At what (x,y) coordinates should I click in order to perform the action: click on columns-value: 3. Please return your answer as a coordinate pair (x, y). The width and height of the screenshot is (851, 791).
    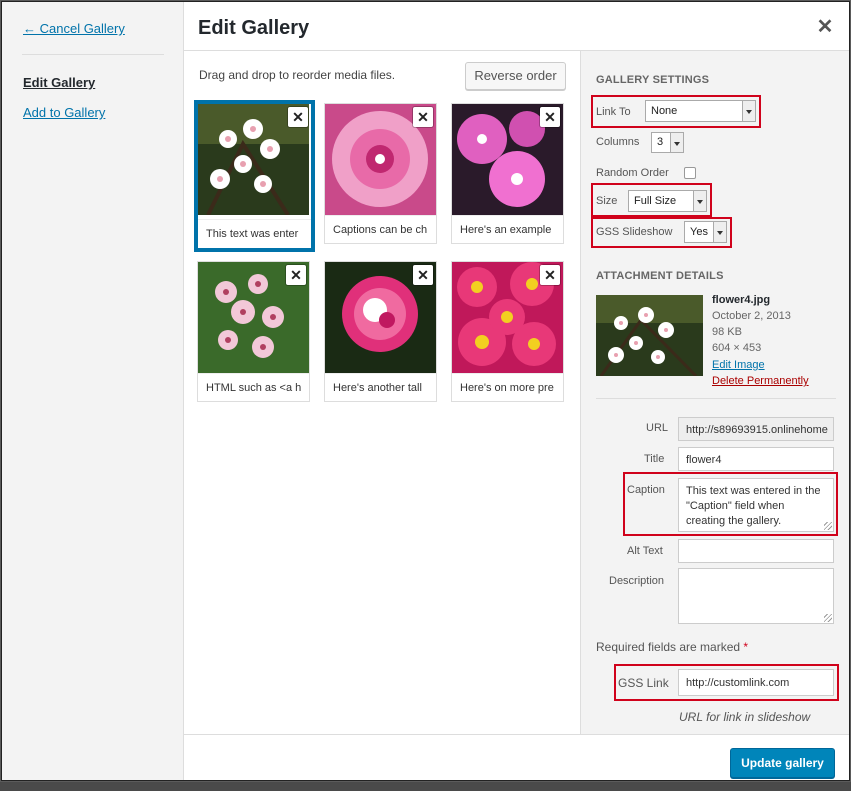
    Looking at the image, I should click on (660, 142).